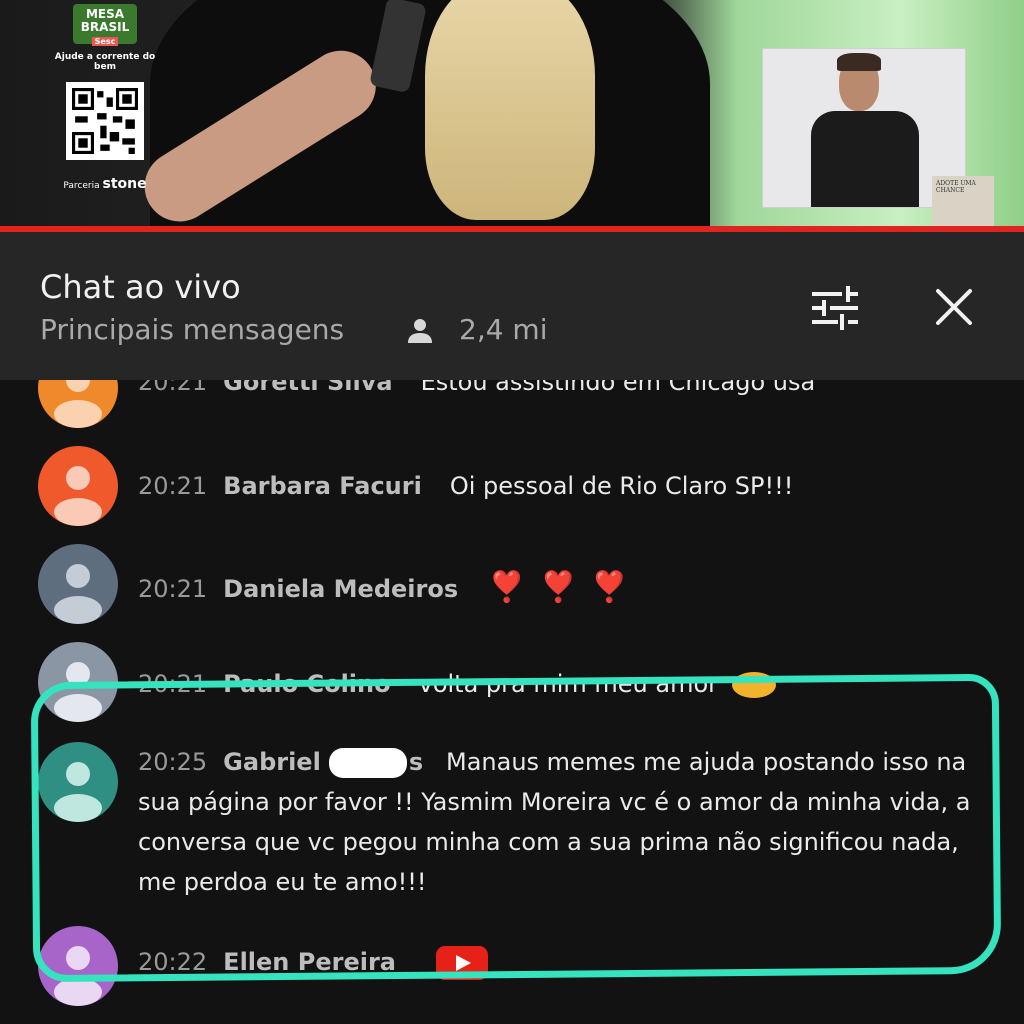  What do you see at coordinates (865, 159) in the screenshot?
I see `interpreter-body` at bounding box center [865, 159].